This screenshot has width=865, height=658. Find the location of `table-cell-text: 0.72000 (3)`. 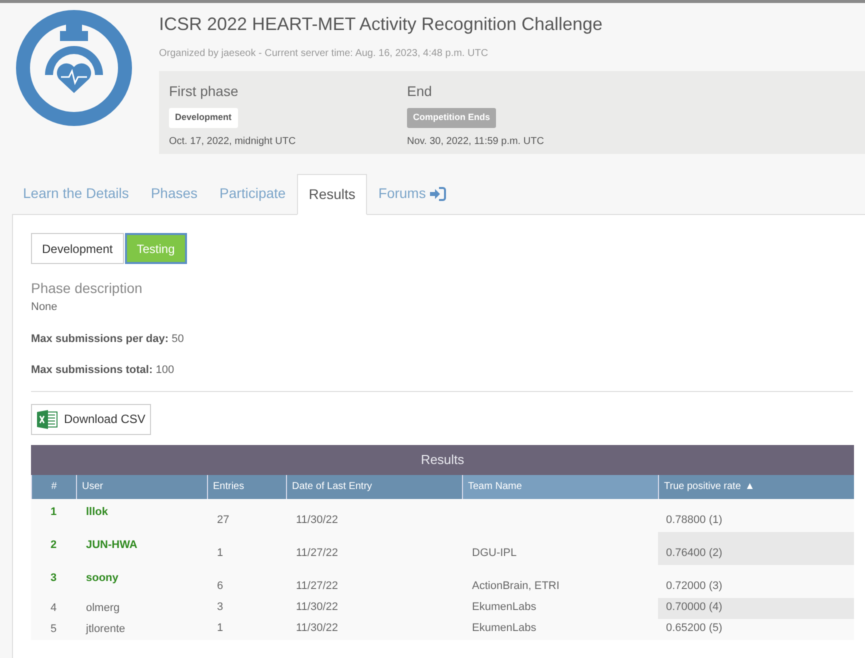

table-cell-text: 0.72000 (3) is located at coordinates (694, 586).